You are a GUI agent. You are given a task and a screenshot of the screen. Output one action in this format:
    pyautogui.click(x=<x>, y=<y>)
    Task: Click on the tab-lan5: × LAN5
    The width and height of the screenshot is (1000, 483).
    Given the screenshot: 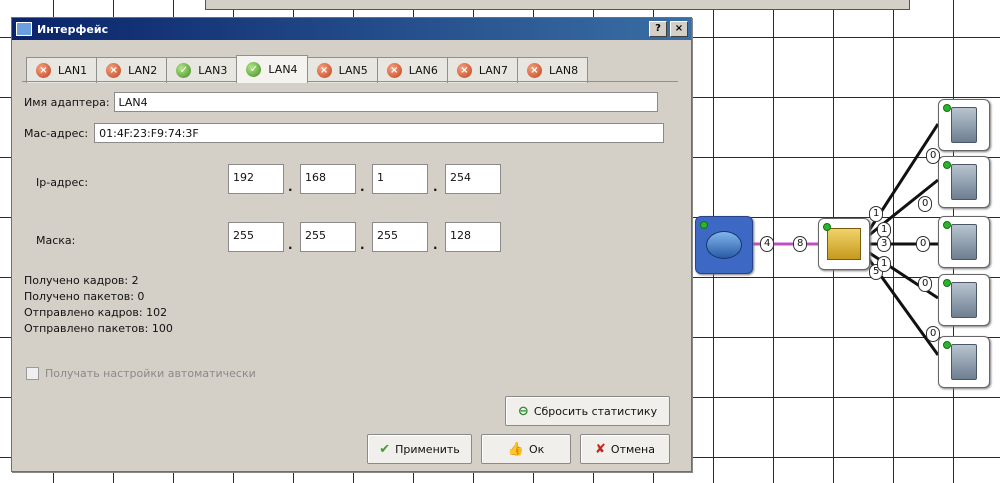 What is the action you would take?
    pyautogui.click(x=342, y=70)
    